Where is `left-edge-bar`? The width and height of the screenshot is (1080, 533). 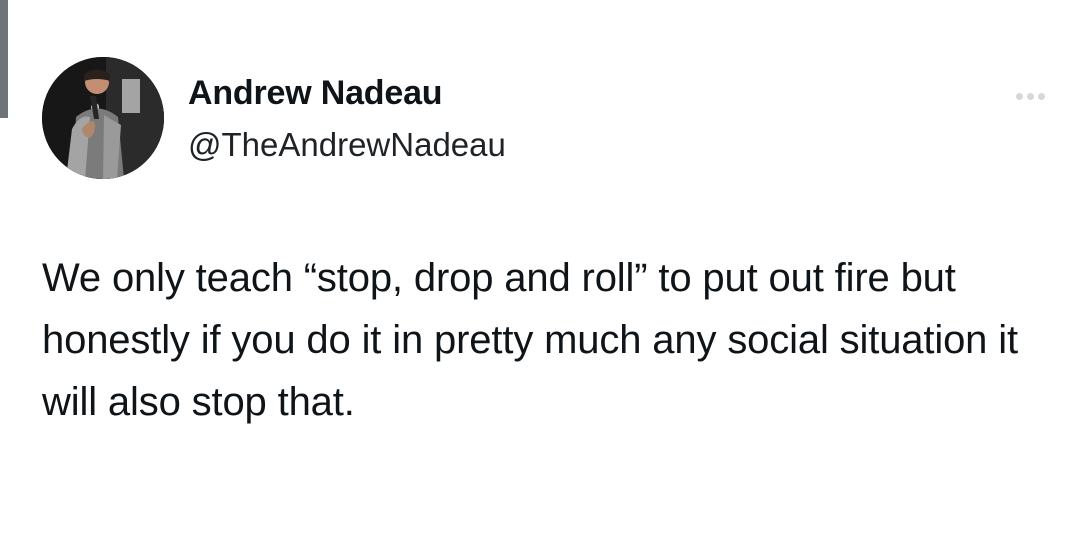 left-edge-bar is located at coordinates (4, 59).